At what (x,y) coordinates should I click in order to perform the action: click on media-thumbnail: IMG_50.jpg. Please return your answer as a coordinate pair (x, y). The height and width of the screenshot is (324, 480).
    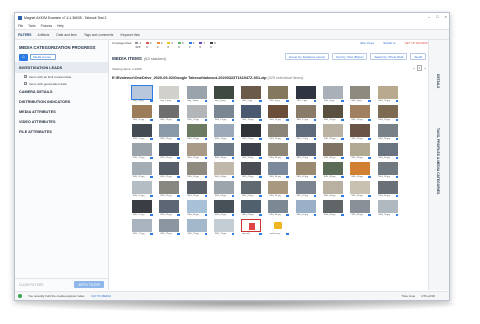
    Looking at the image, I should click on (388, 171).